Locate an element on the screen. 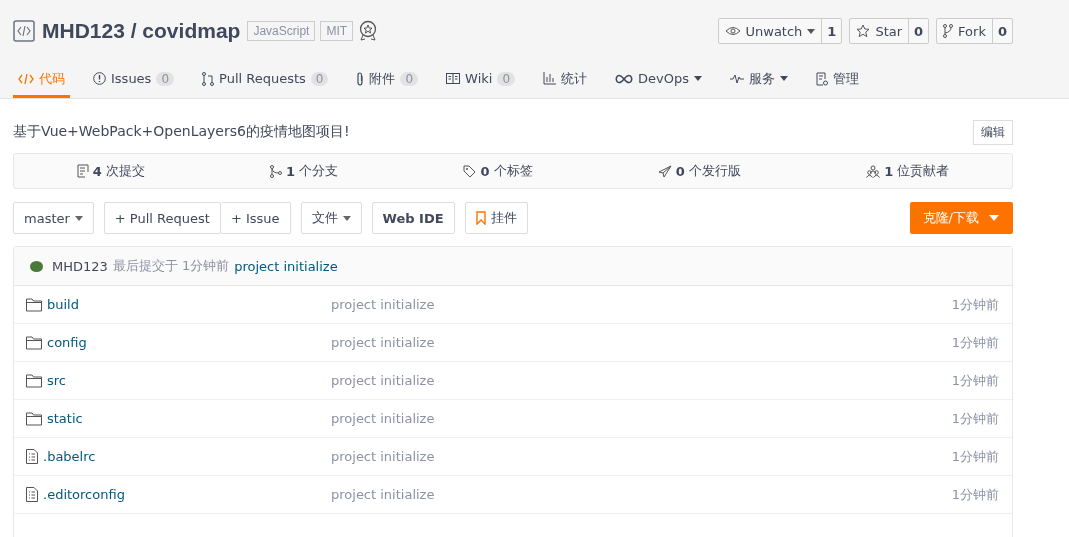 The image size is (1069, 537). branch-dropdown: master is located at coordinates (53, 218).